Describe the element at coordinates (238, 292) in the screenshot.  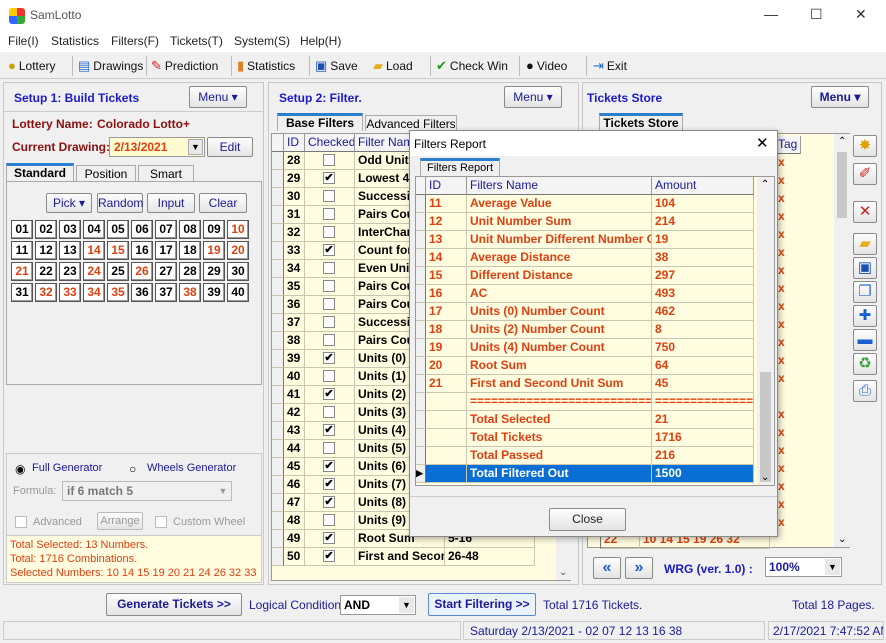
I see `number-40: 40` at that location.